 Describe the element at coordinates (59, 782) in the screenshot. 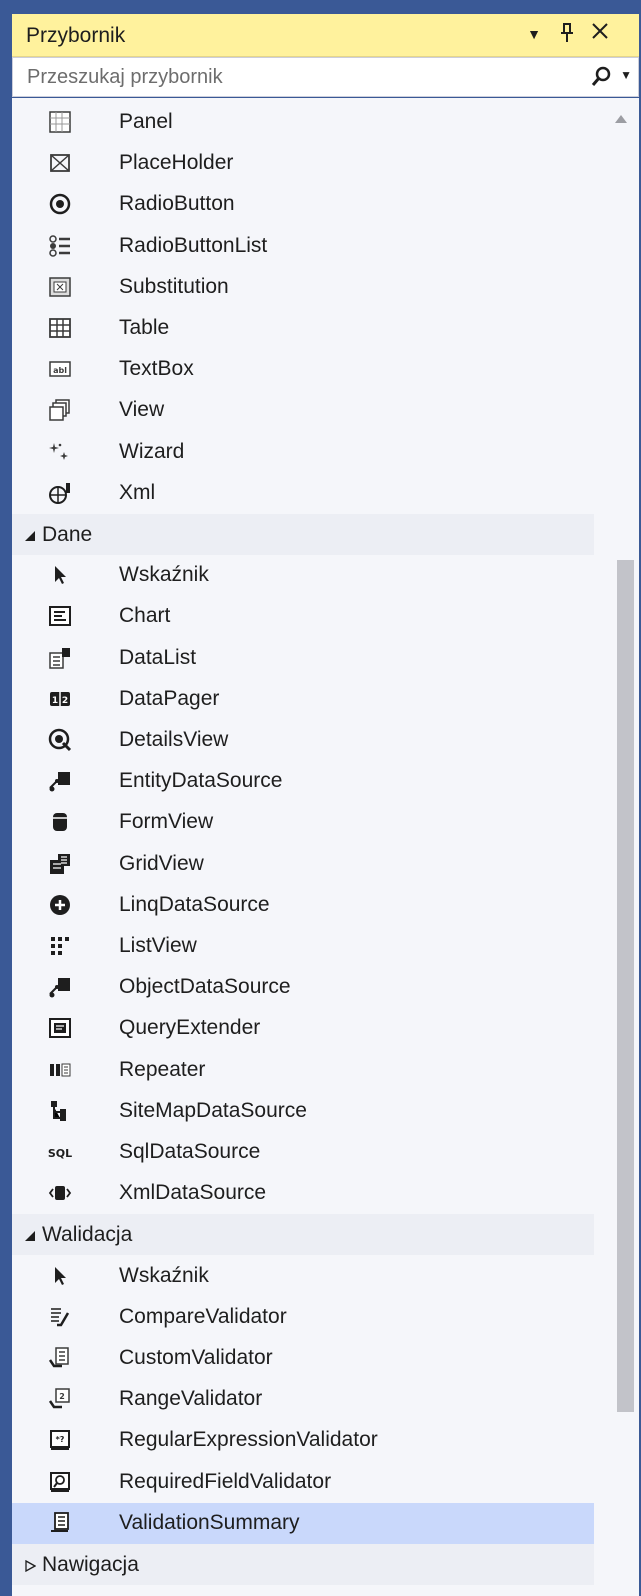

I see `entitydatasource-icon` at that location.